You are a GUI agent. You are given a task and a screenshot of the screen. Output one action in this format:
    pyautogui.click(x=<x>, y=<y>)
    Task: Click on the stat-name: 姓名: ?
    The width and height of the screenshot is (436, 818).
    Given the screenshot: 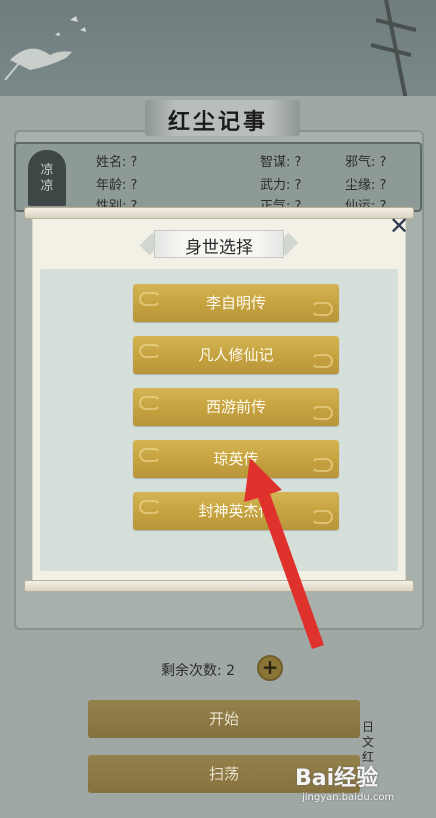 What is the action you would take?
    pyautogui.click(x=117, y=162)
    